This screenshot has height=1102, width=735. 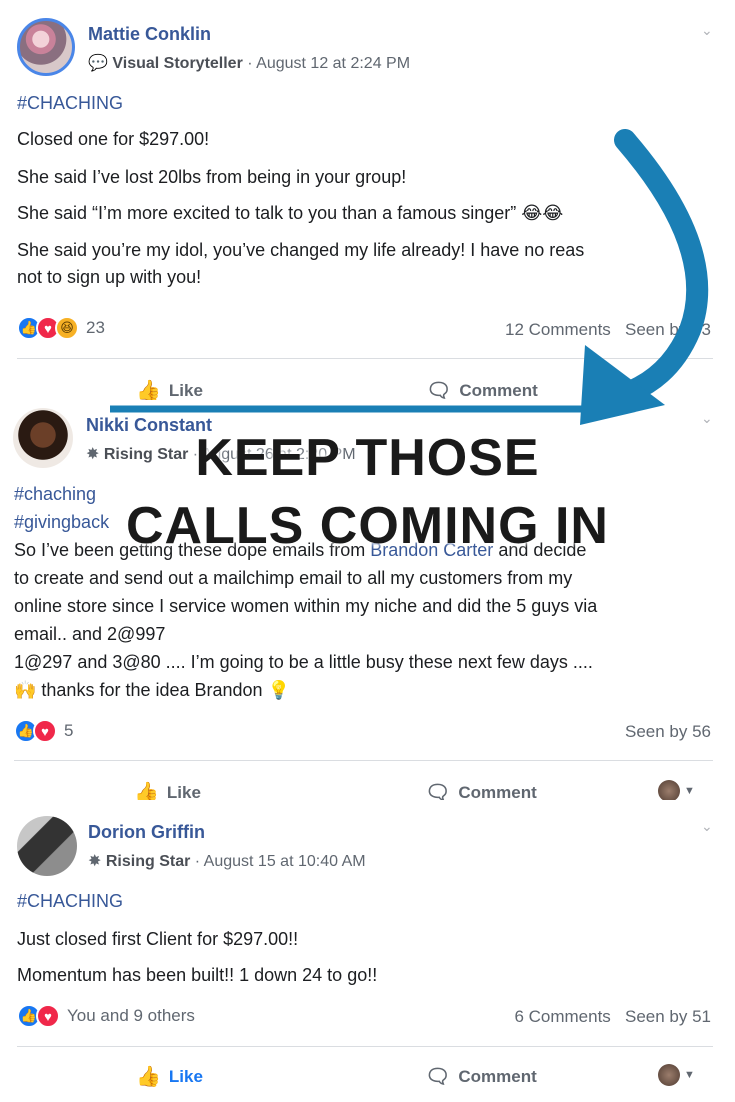 I want to click on arrow-curve, so click(x=649, y=270).